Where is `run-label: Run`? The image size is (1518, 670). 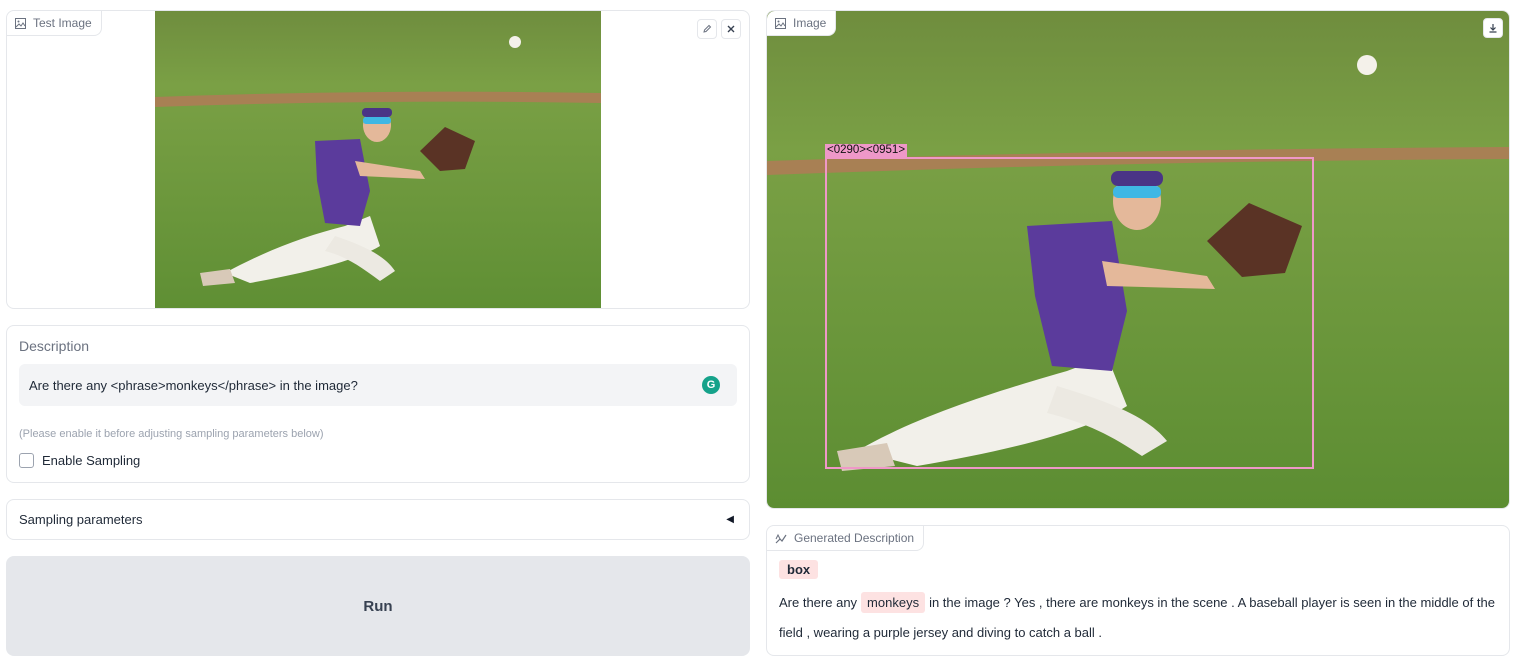
run-label: Run is located at coordinates (378, 606).